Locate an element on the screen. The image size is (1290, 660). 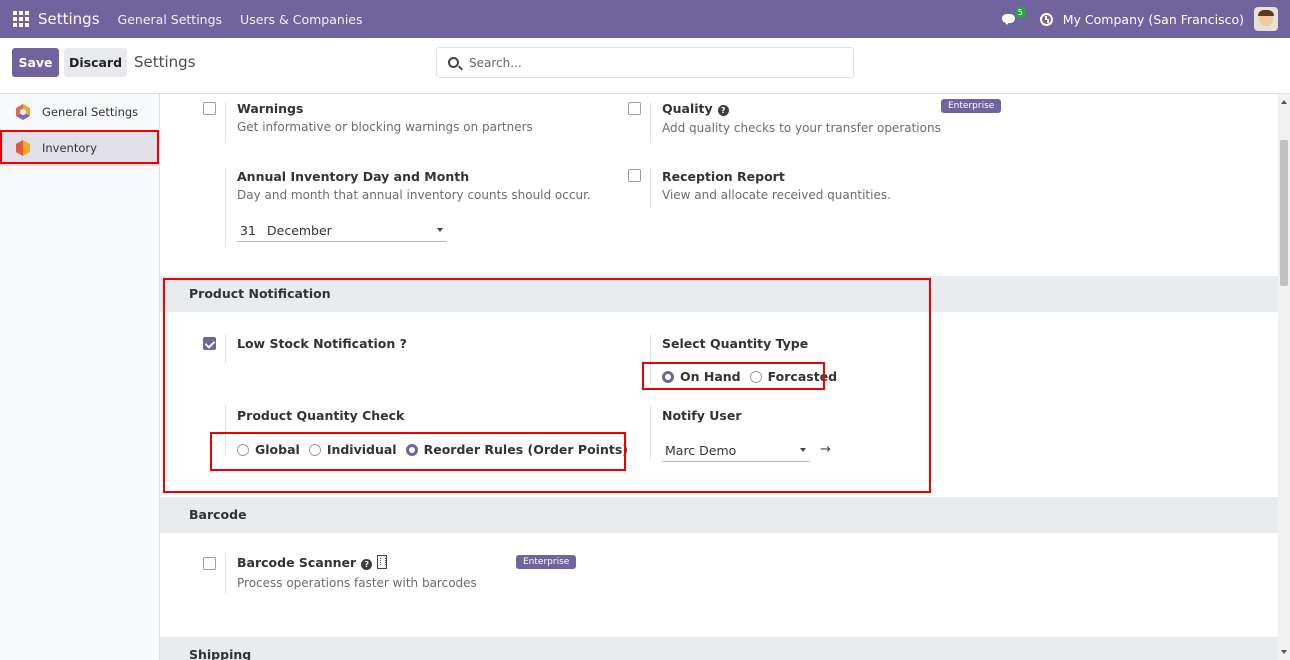
building-icon is located at coordinates (382, 562).